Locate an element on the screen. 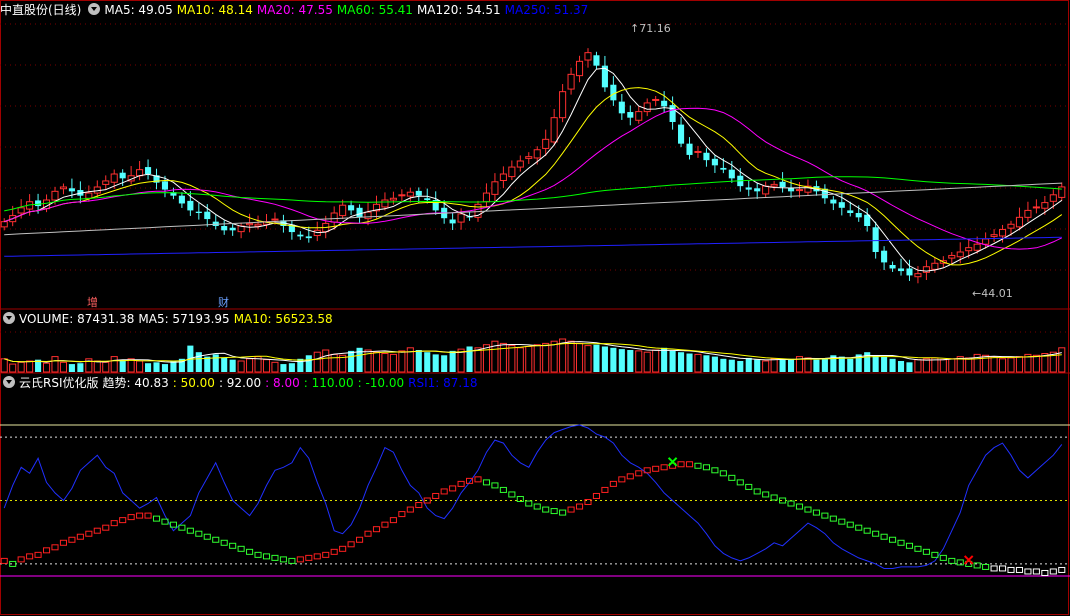 Image resolution: width=1070 pixels, height=616 pixels. vol-item-1: MA5: 57193.95 is located at coordinates (184, 319).